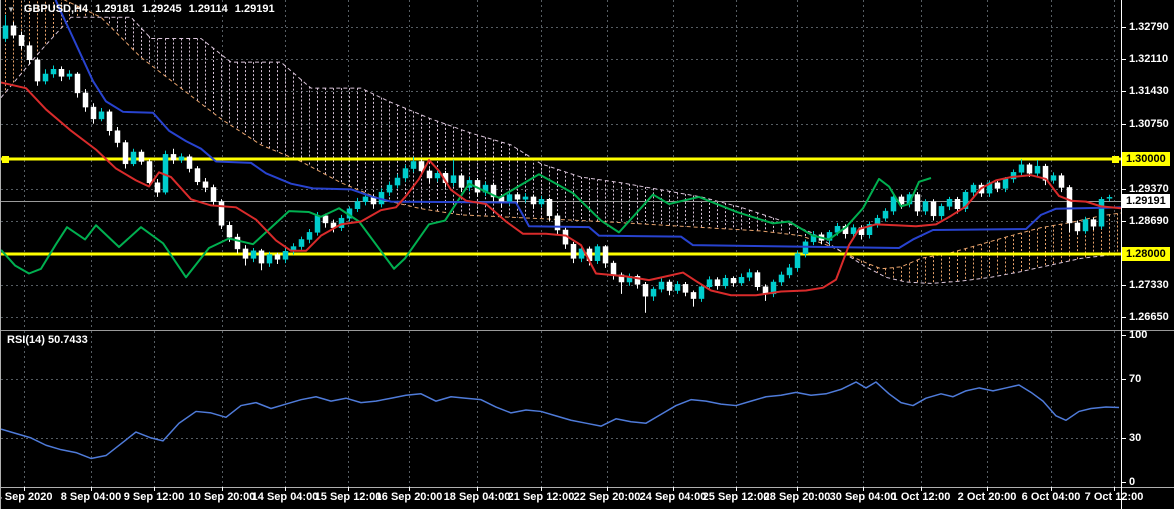  What do you see at coordinates (1149, 91) in the screenshot?
I see `price-axis-label: 1.31430` at bounding box center [1149, 91].